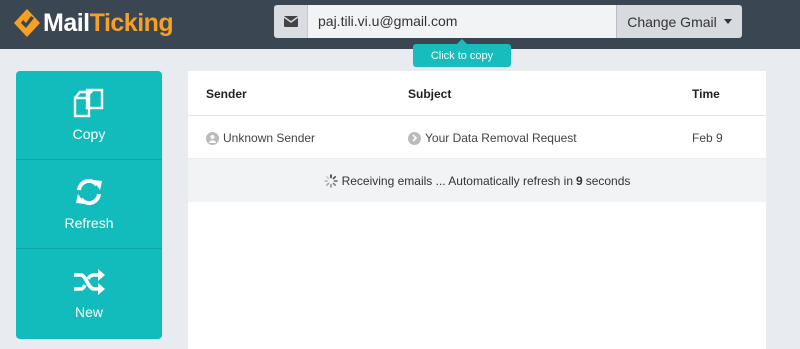  What do you see at coordinates (226, 94) in the screenshot?
I see `column-header-sender: Sender` at bounding box center [226, 94].